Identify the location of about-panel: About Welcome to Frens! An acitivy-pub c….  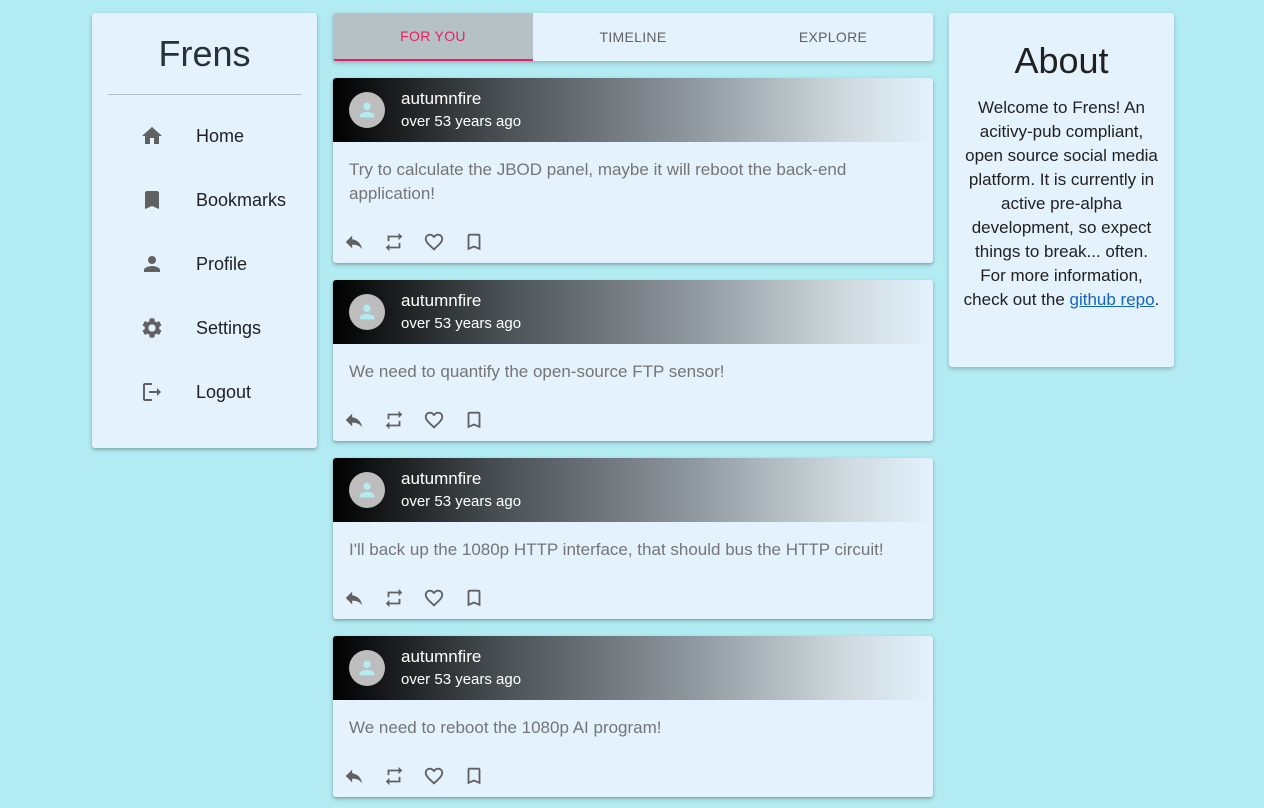
(1061, 190).